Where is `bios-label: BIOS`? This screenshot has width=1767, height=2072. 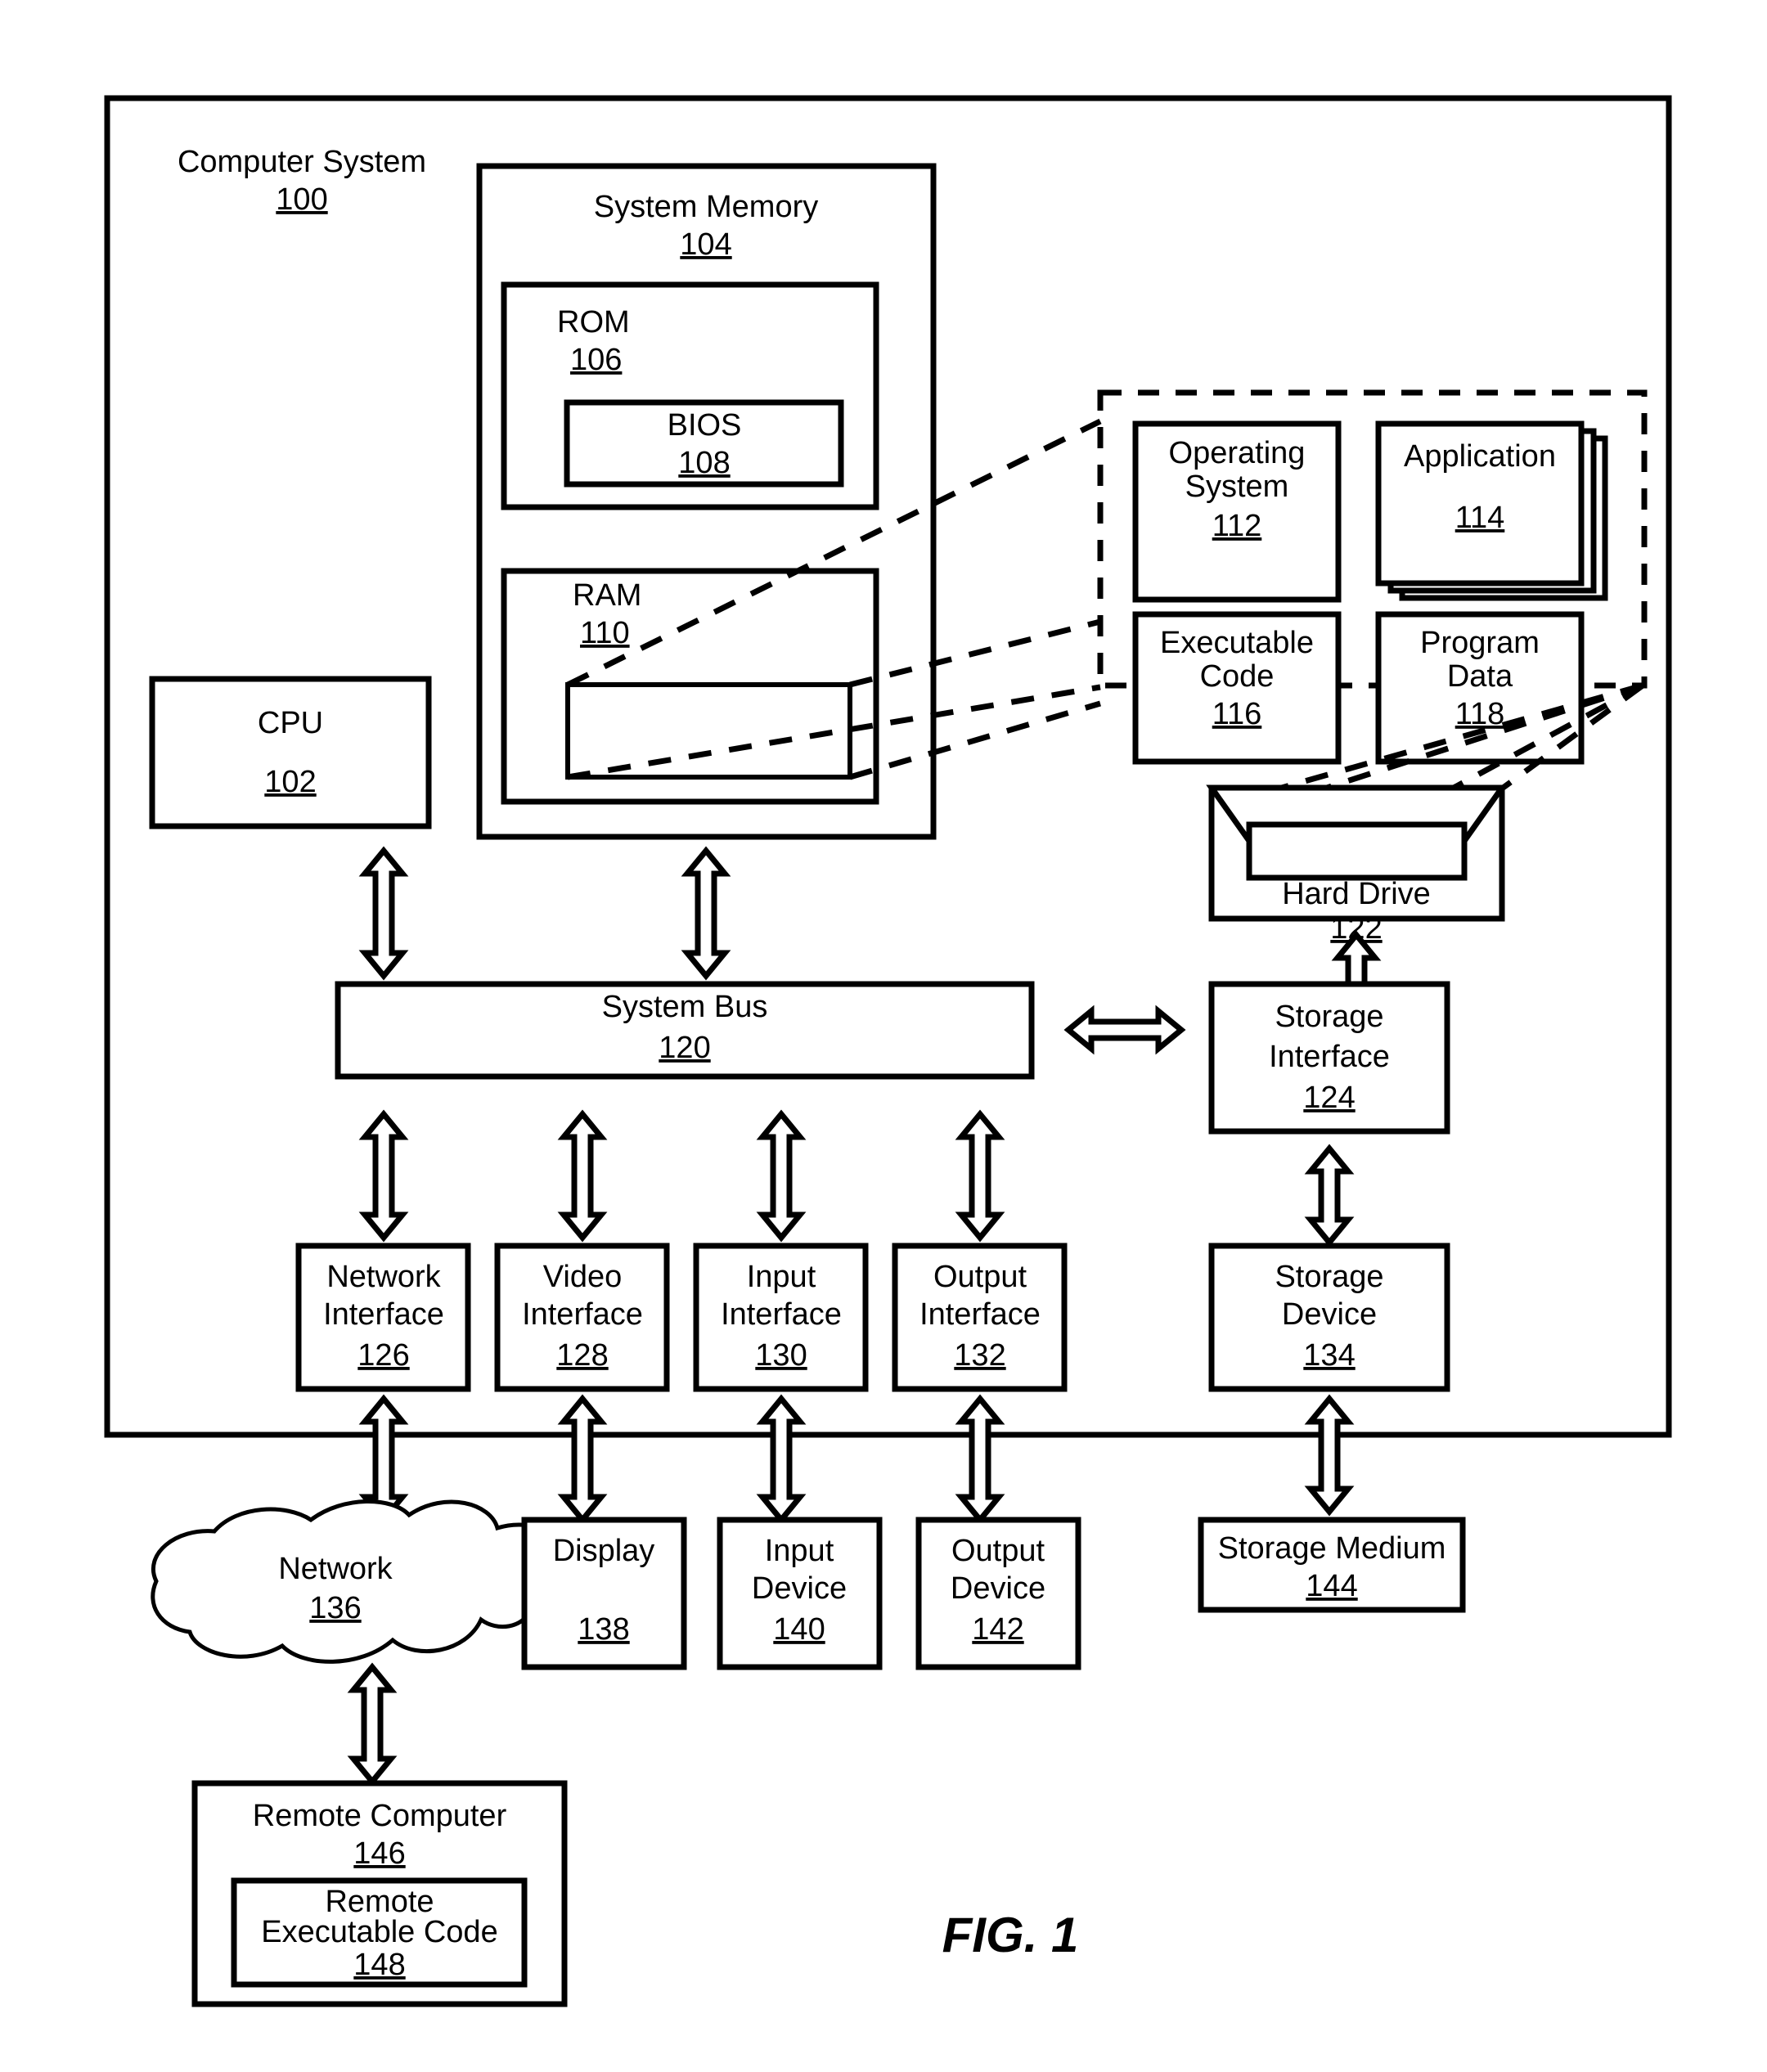 bios-label: BIOS is located at coordinates (705, 426).